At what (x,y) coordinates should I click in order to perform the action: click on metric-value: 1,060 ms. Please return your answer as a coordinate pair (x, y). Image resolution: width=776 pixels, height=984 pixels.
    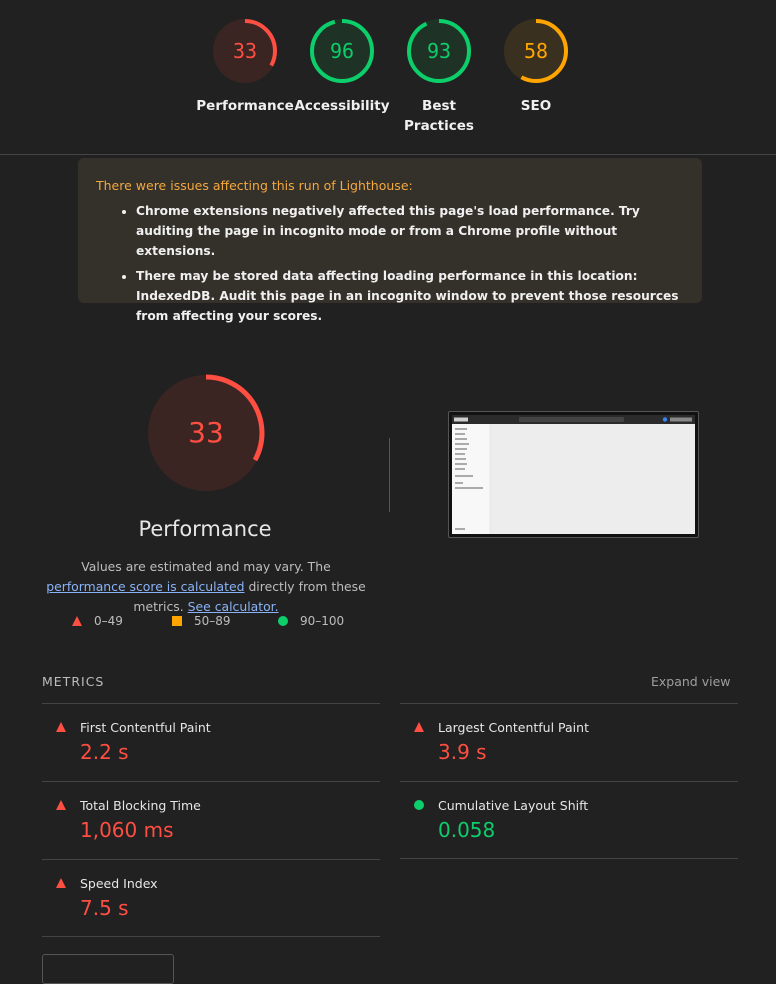
    Looking at the image, I should click on (127, 830).